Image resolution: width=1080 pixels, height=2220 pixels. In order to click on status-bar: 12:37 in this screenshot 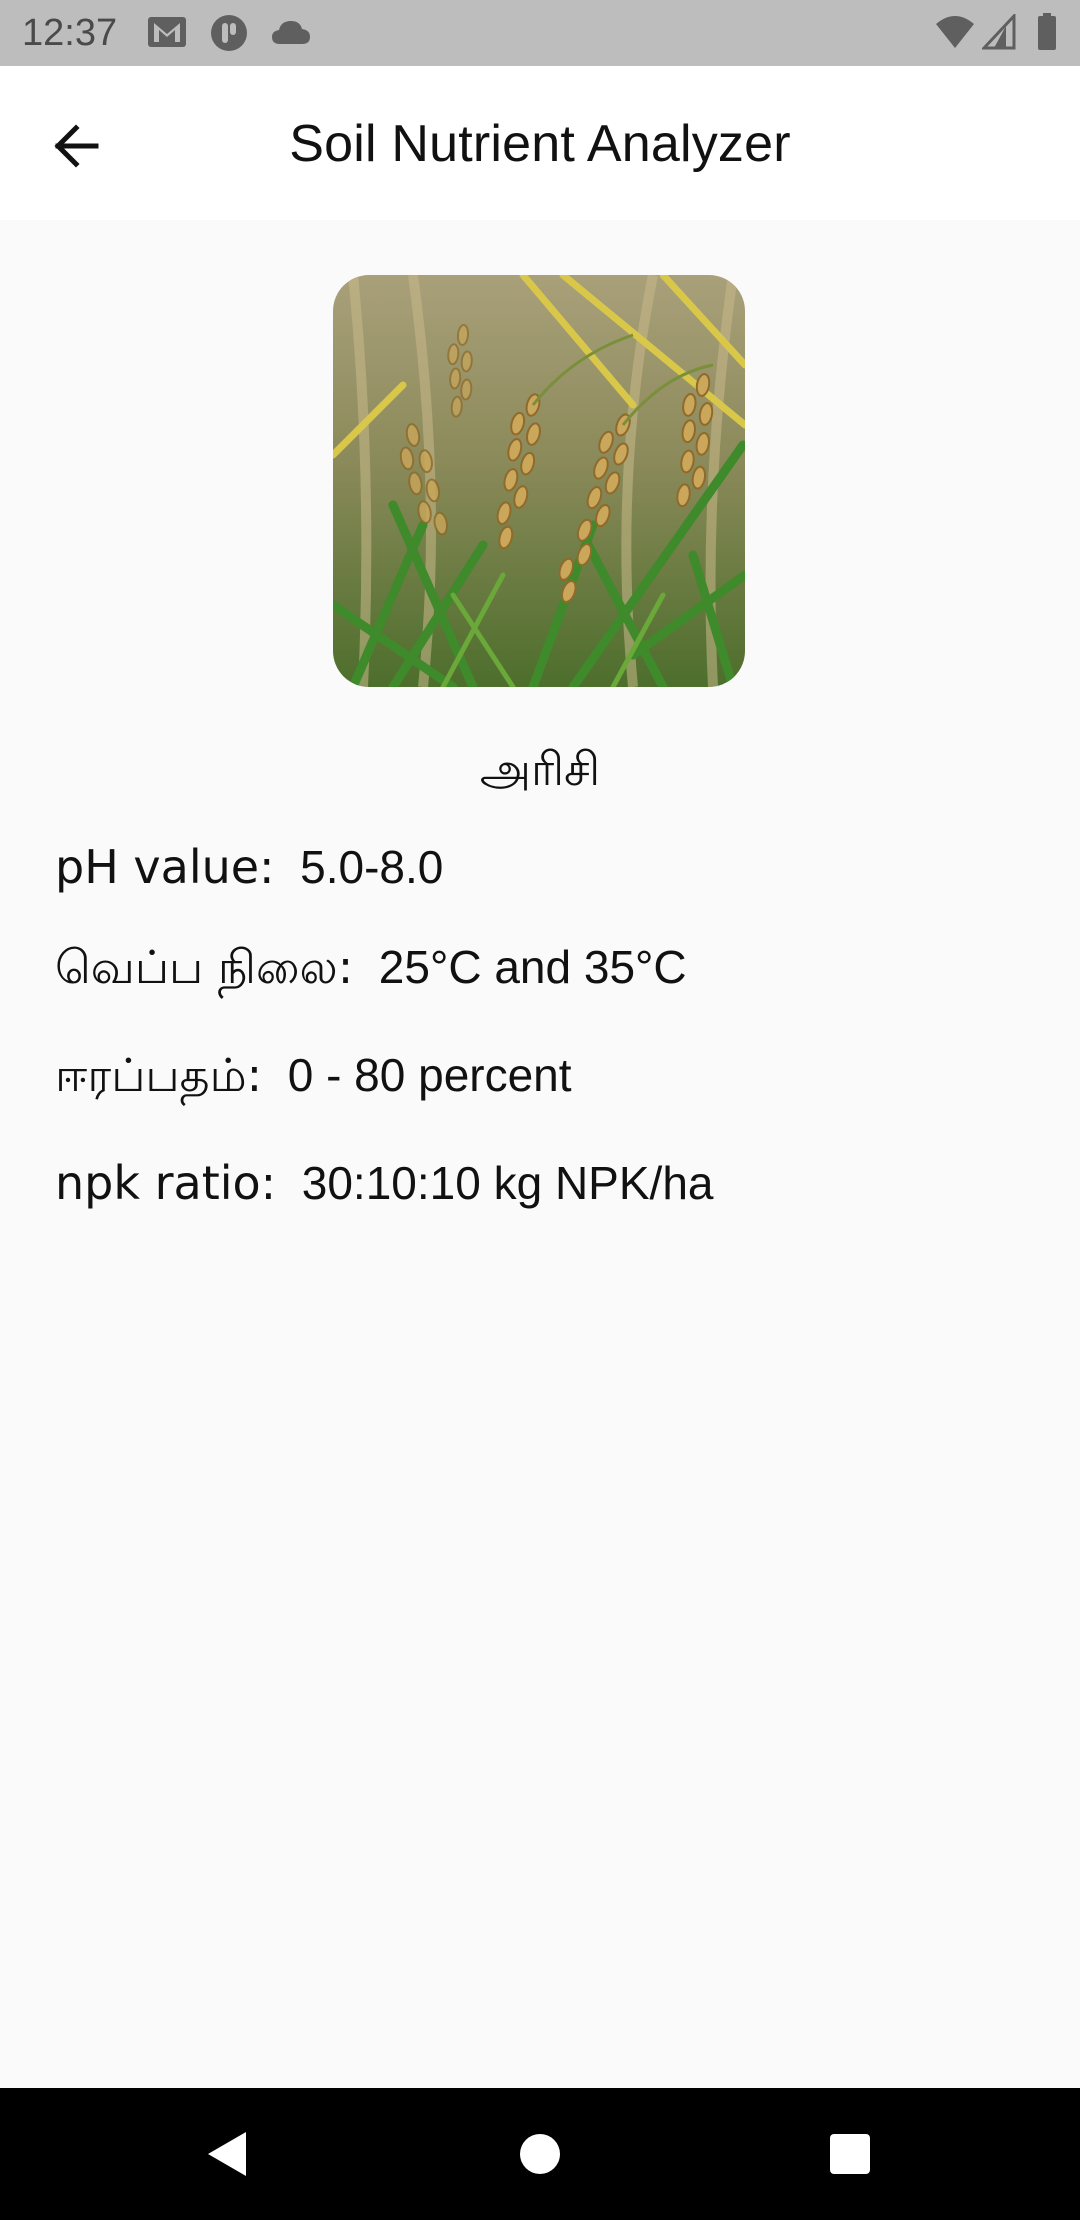, I will do `click(540, 33)`.